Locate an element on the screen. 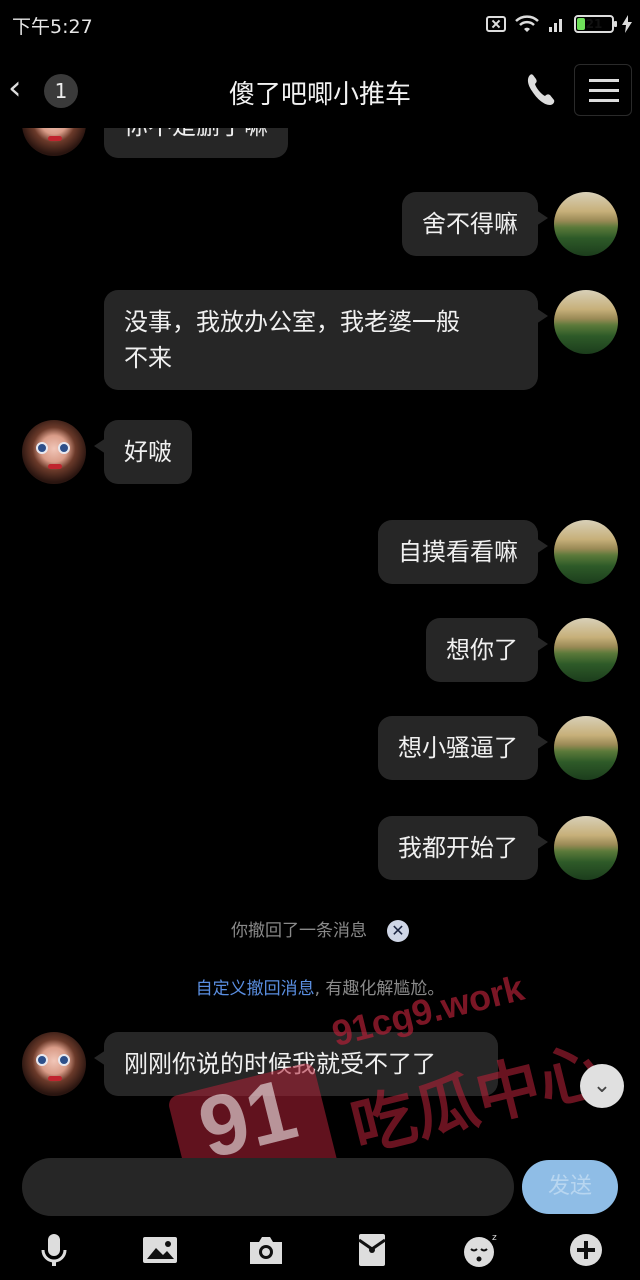 This screenshot has width=640, height=1280. emoji-icon: z is located at coordinates (480, 1250).